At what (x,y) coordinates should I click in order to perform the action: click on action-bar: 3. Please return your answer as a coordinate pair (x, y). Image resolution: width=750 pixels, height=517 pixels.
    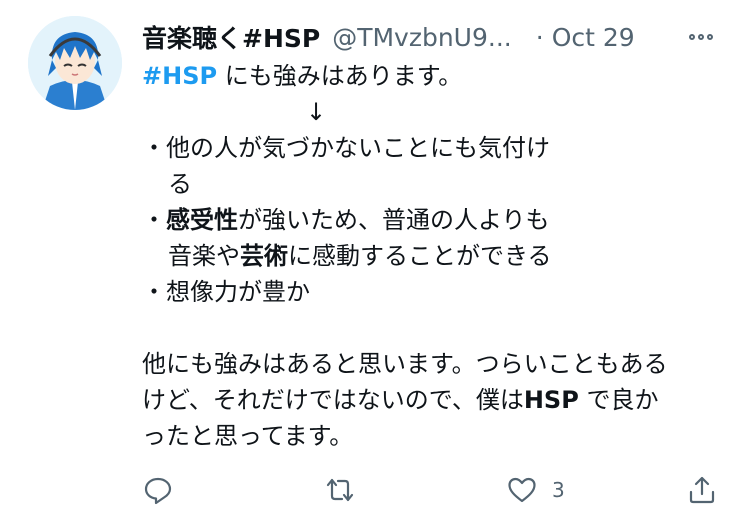
    Looking at the image, I should click on (437, 490).